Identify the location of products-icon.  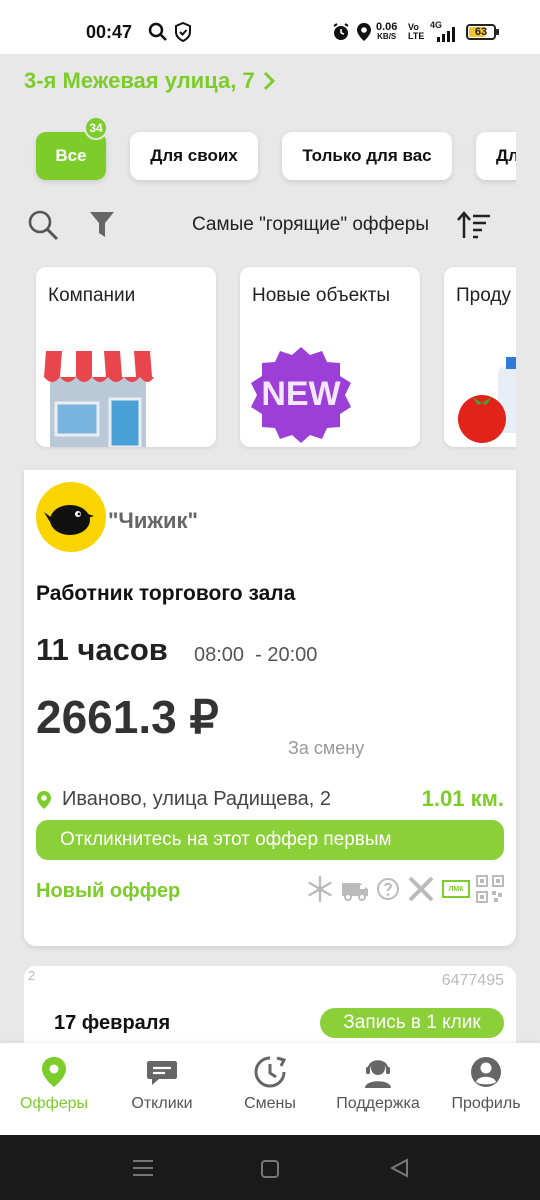
(487, 400).